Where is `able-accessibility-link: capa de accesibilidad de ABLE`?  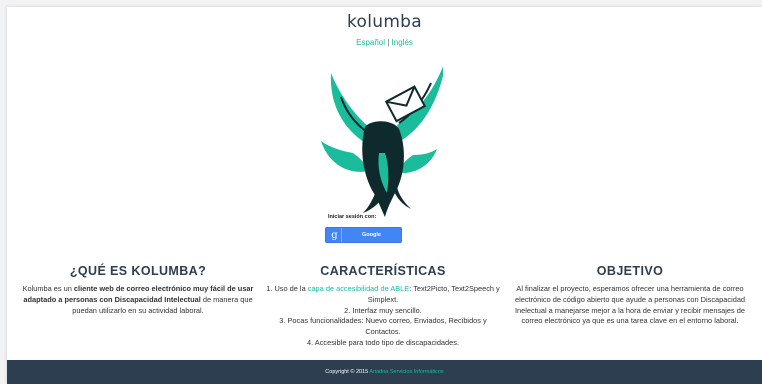
able-accessibility-link: capa de accesibilidad de ABLE is located at coordinates (359, 288).